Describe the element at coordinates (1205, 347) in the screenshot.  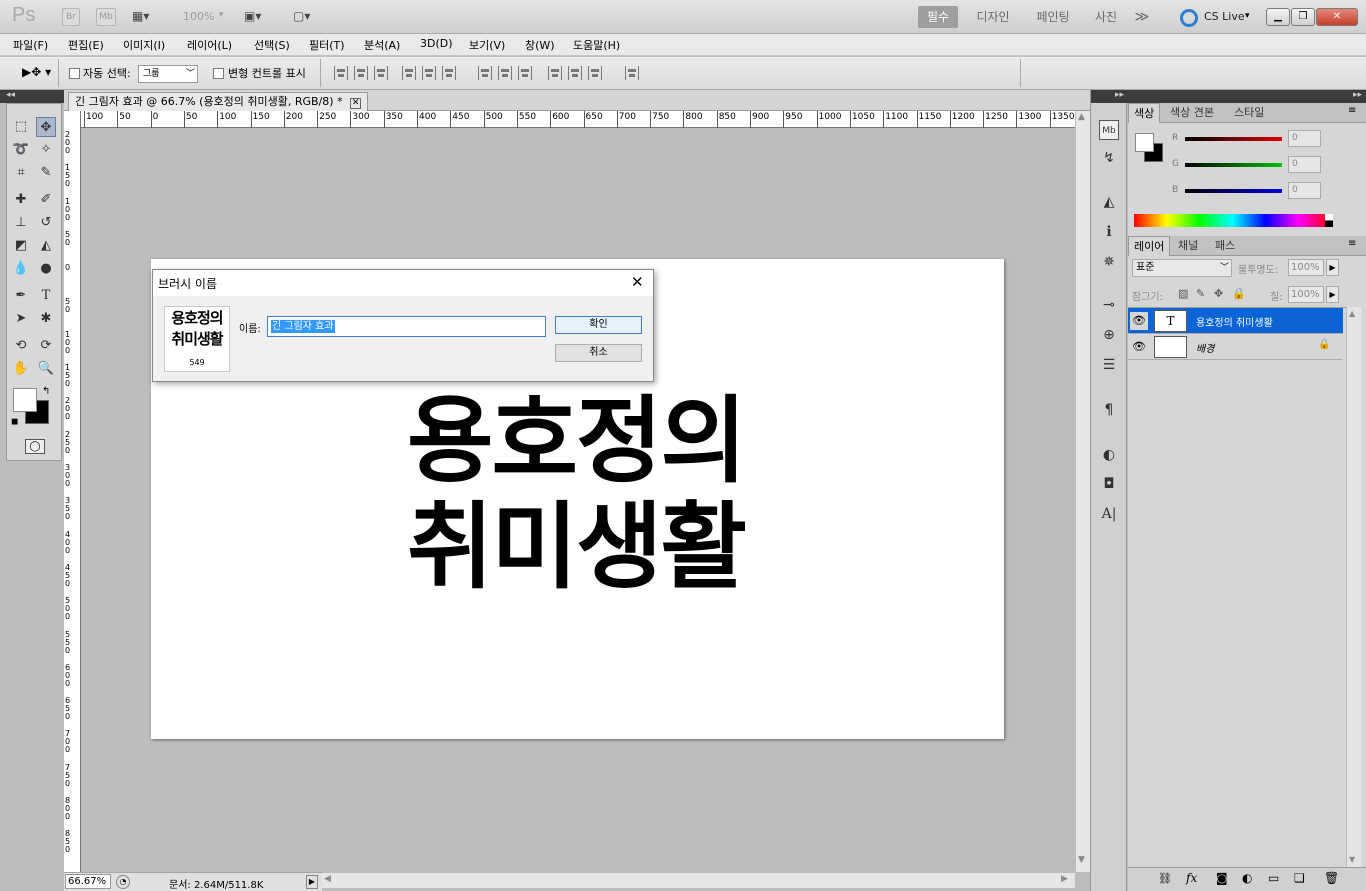
I see `layer-name: 배경` at that location.